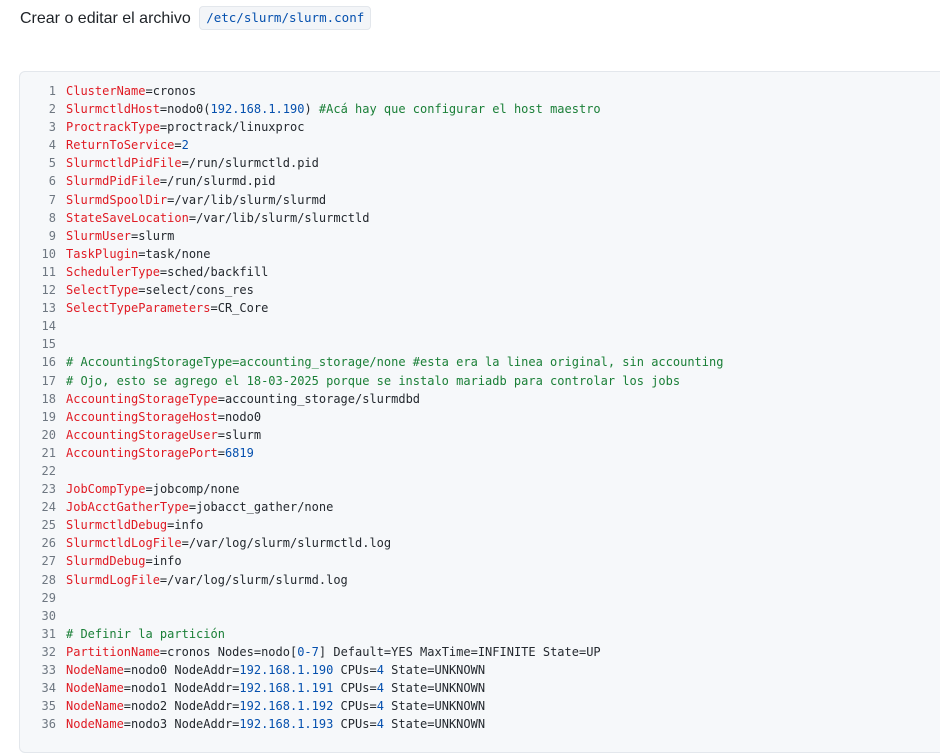  I want to click on line-number: 7, so click(52, 199).